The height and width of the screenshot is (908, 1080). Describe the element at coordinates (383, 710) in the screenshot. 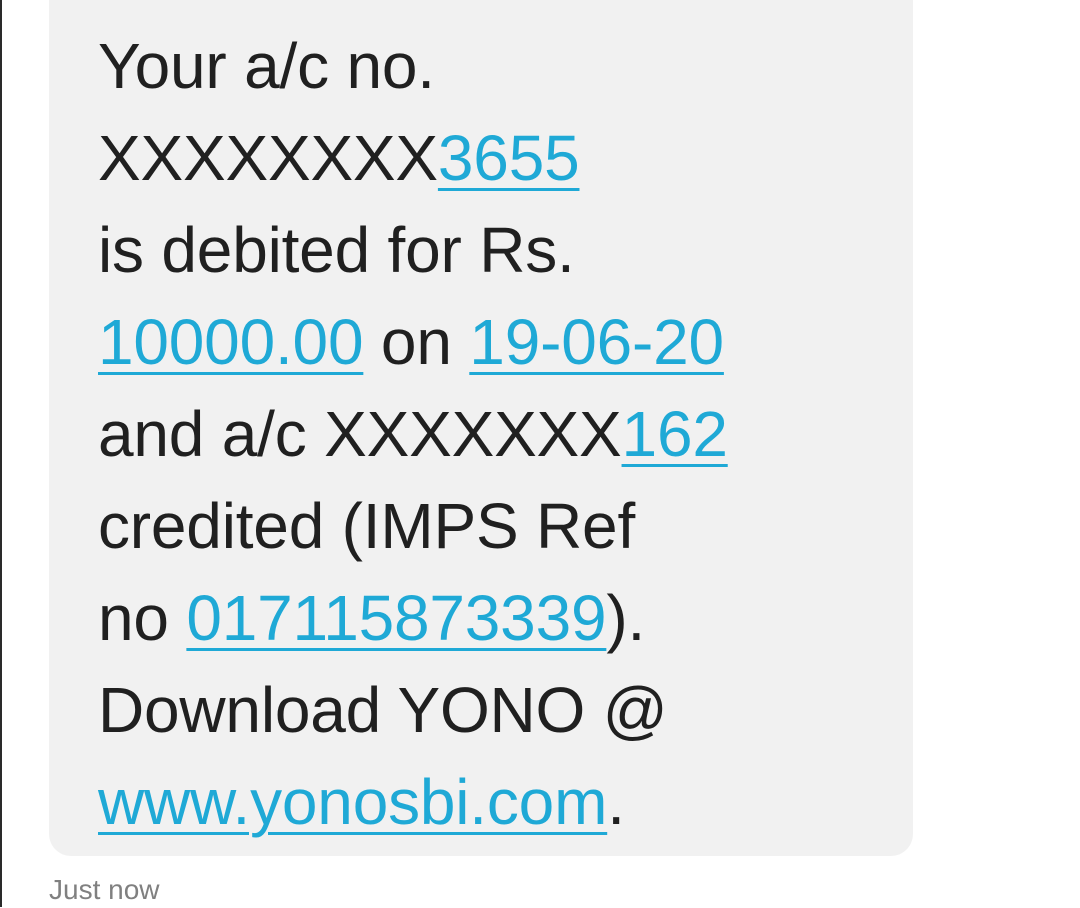

I see `message-text: Download YONO @` at that location.